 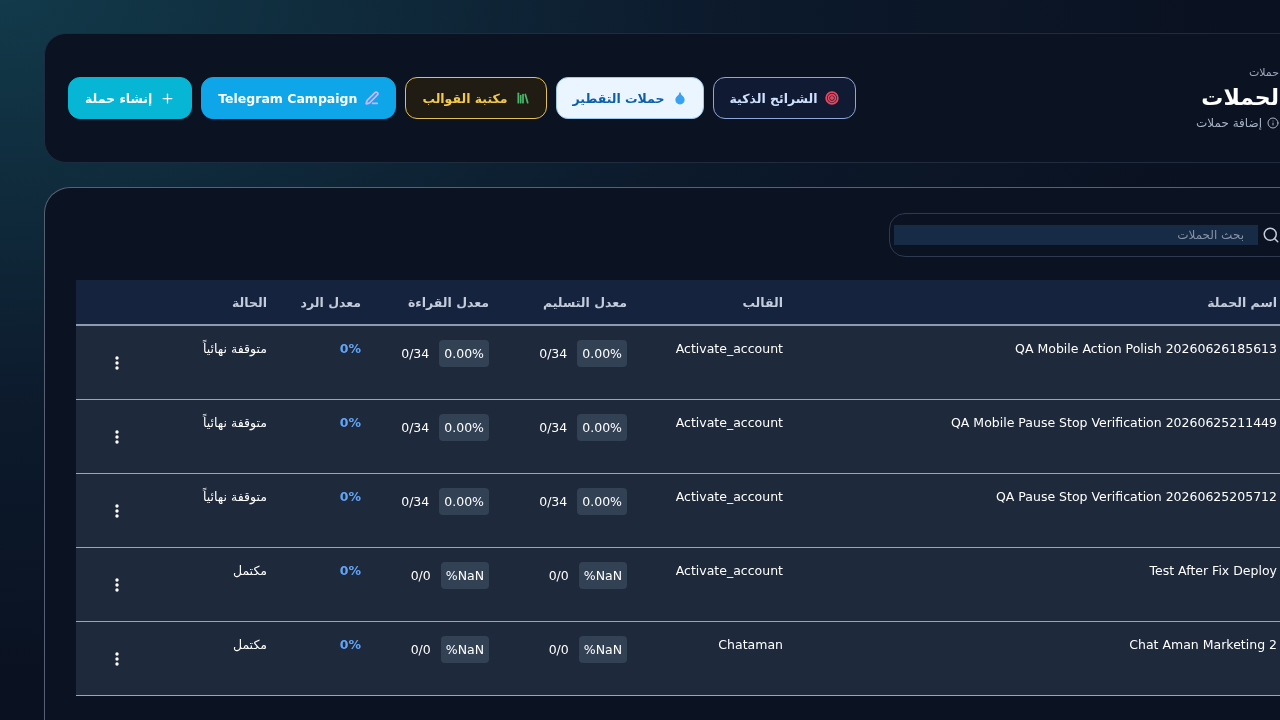 What do you see at coordinates (322, 303) in the screenshot?
I see `column-header: معدل الرد` at bounding box center [322, 303].